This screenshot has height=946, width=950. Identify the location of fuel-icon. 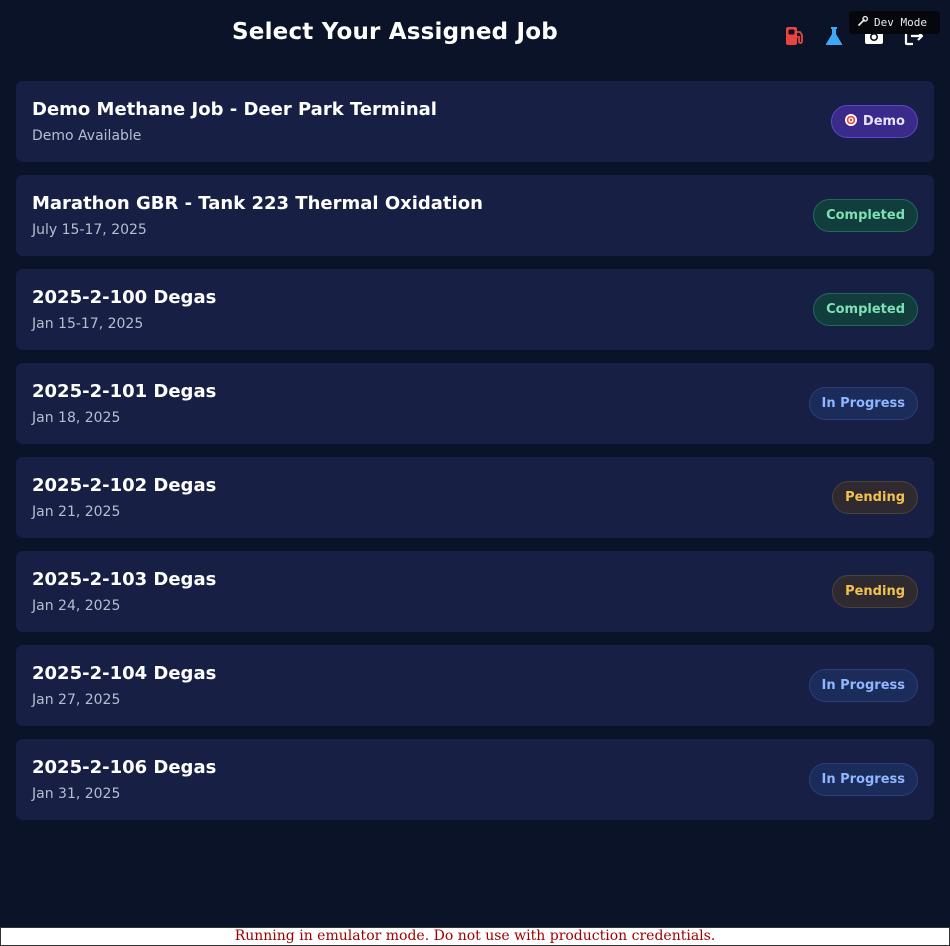
(794, 36).